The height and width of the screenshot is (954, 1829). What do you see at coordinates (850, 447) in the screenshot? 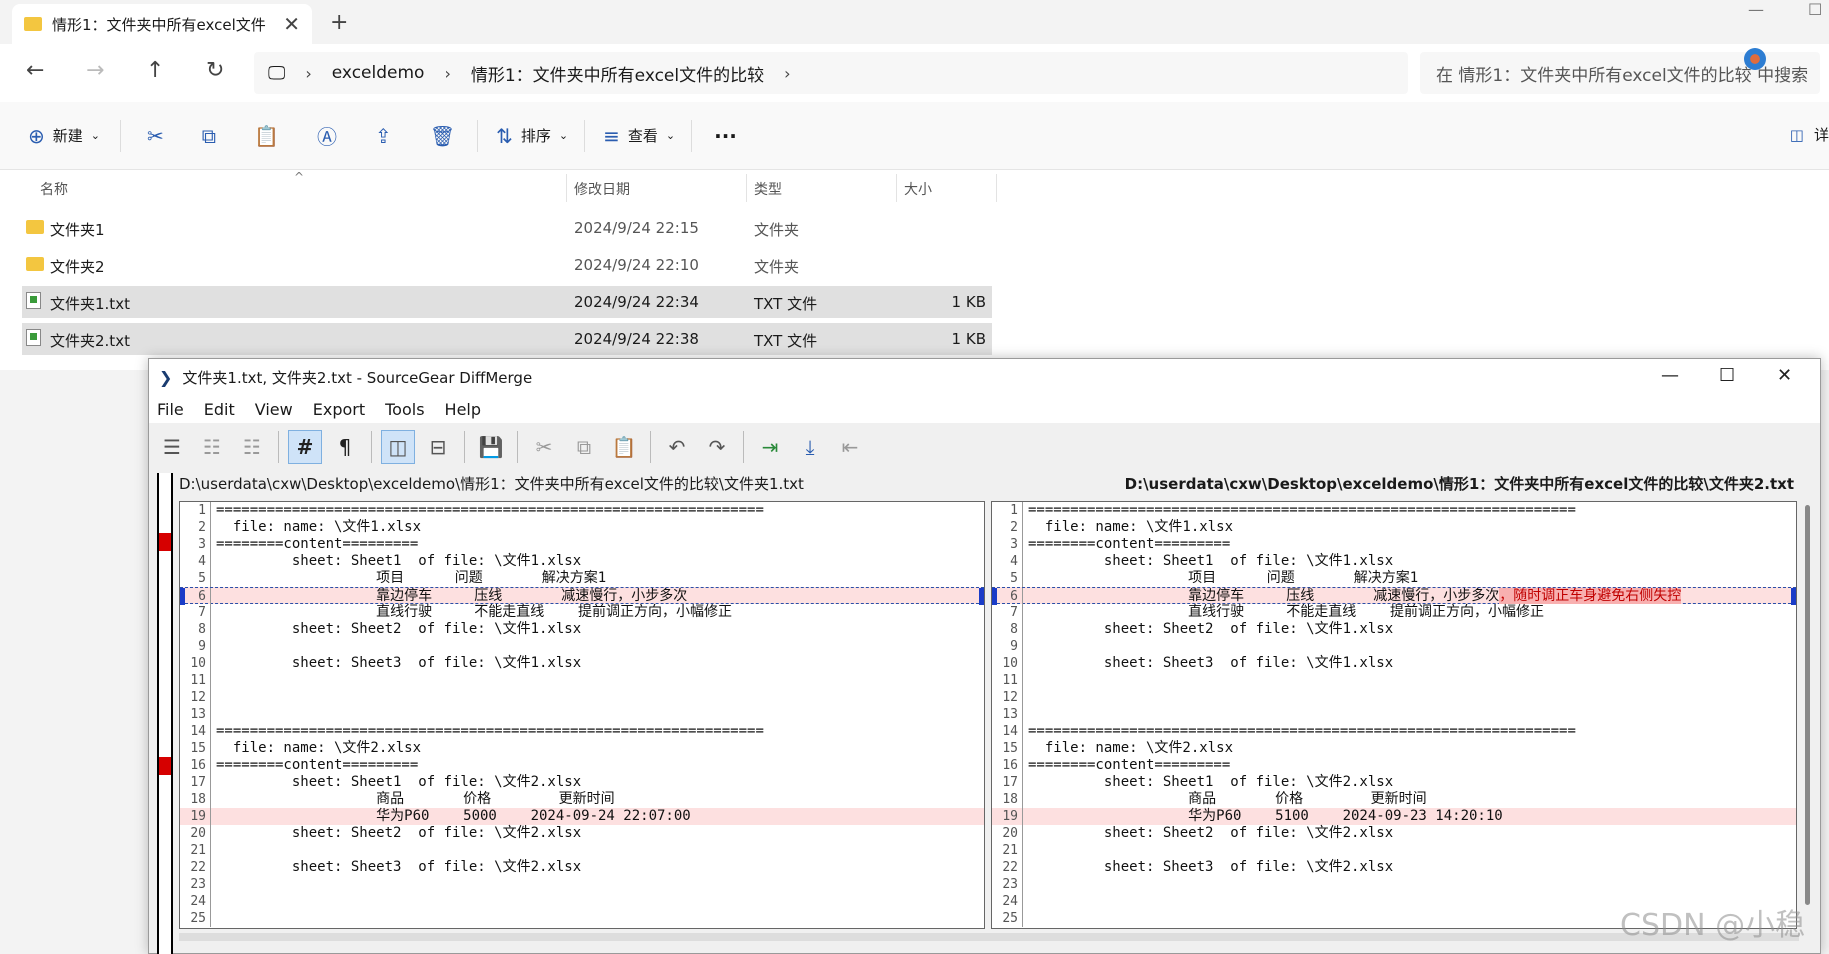
I see `apply-change-icon: ⇤` at bounding box center [850, 447].